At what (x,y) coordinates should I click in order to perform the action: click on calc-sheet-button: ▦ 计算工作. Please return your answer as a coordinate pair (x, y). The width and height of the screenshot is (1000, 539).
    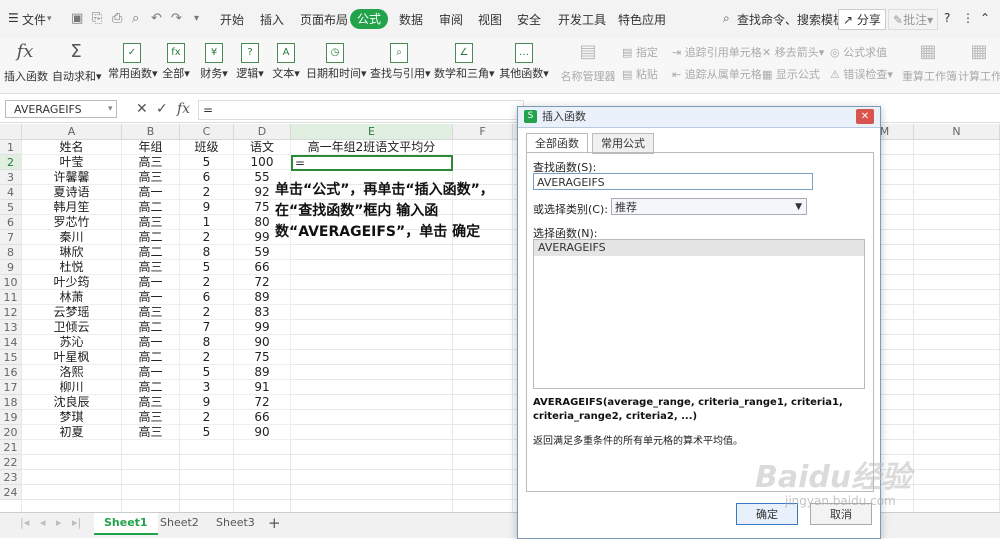
    Looking at the image, I should click on (979, 65).